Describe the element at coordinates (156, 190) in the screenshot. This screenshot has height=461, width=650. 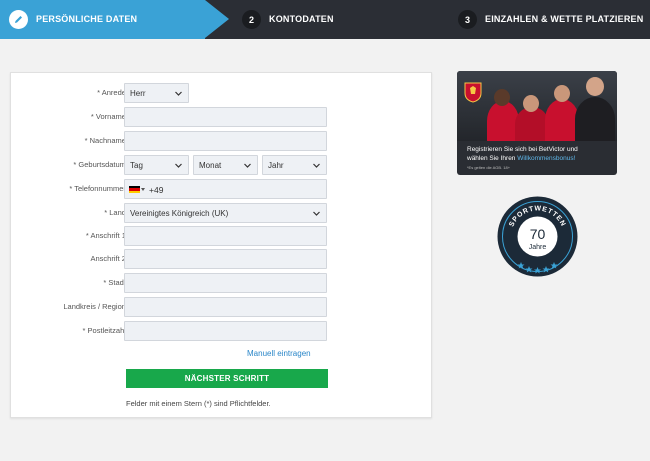
I see `phone-country-code: +49` at that location.